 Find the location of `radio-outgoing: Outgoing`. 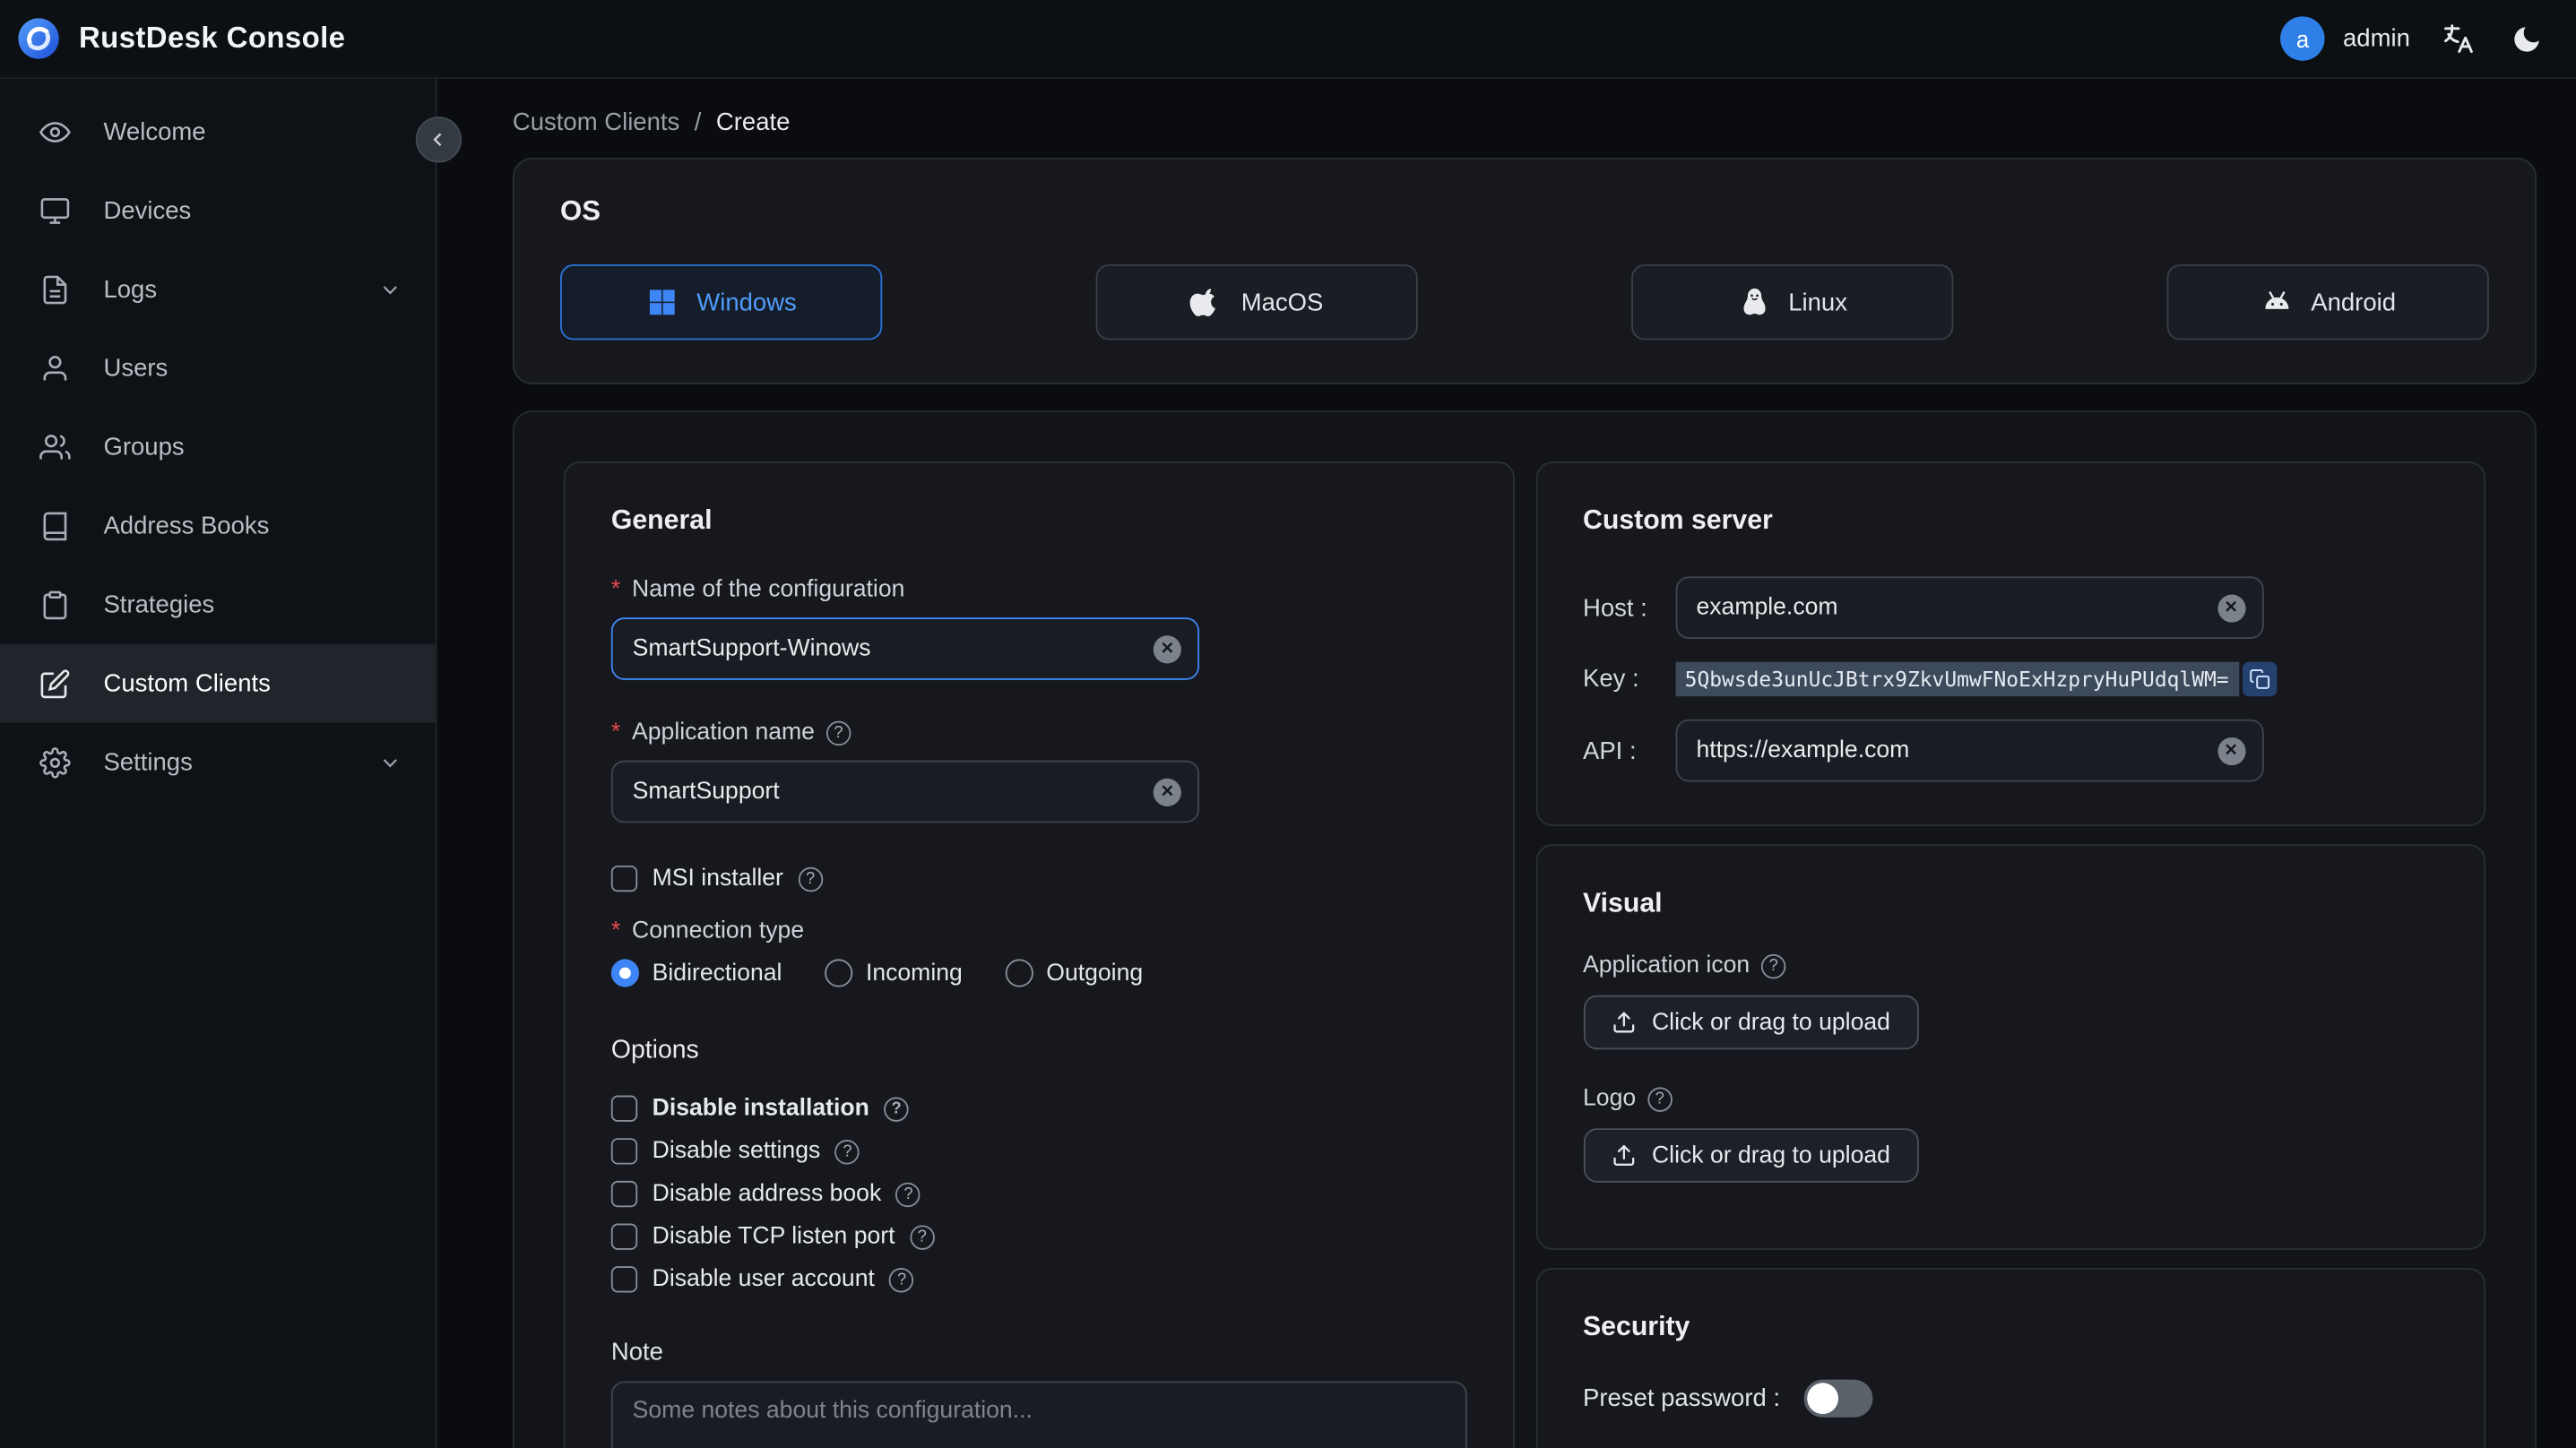

radio-outgoing: Outgoing is located at coordinates (1074, 973).